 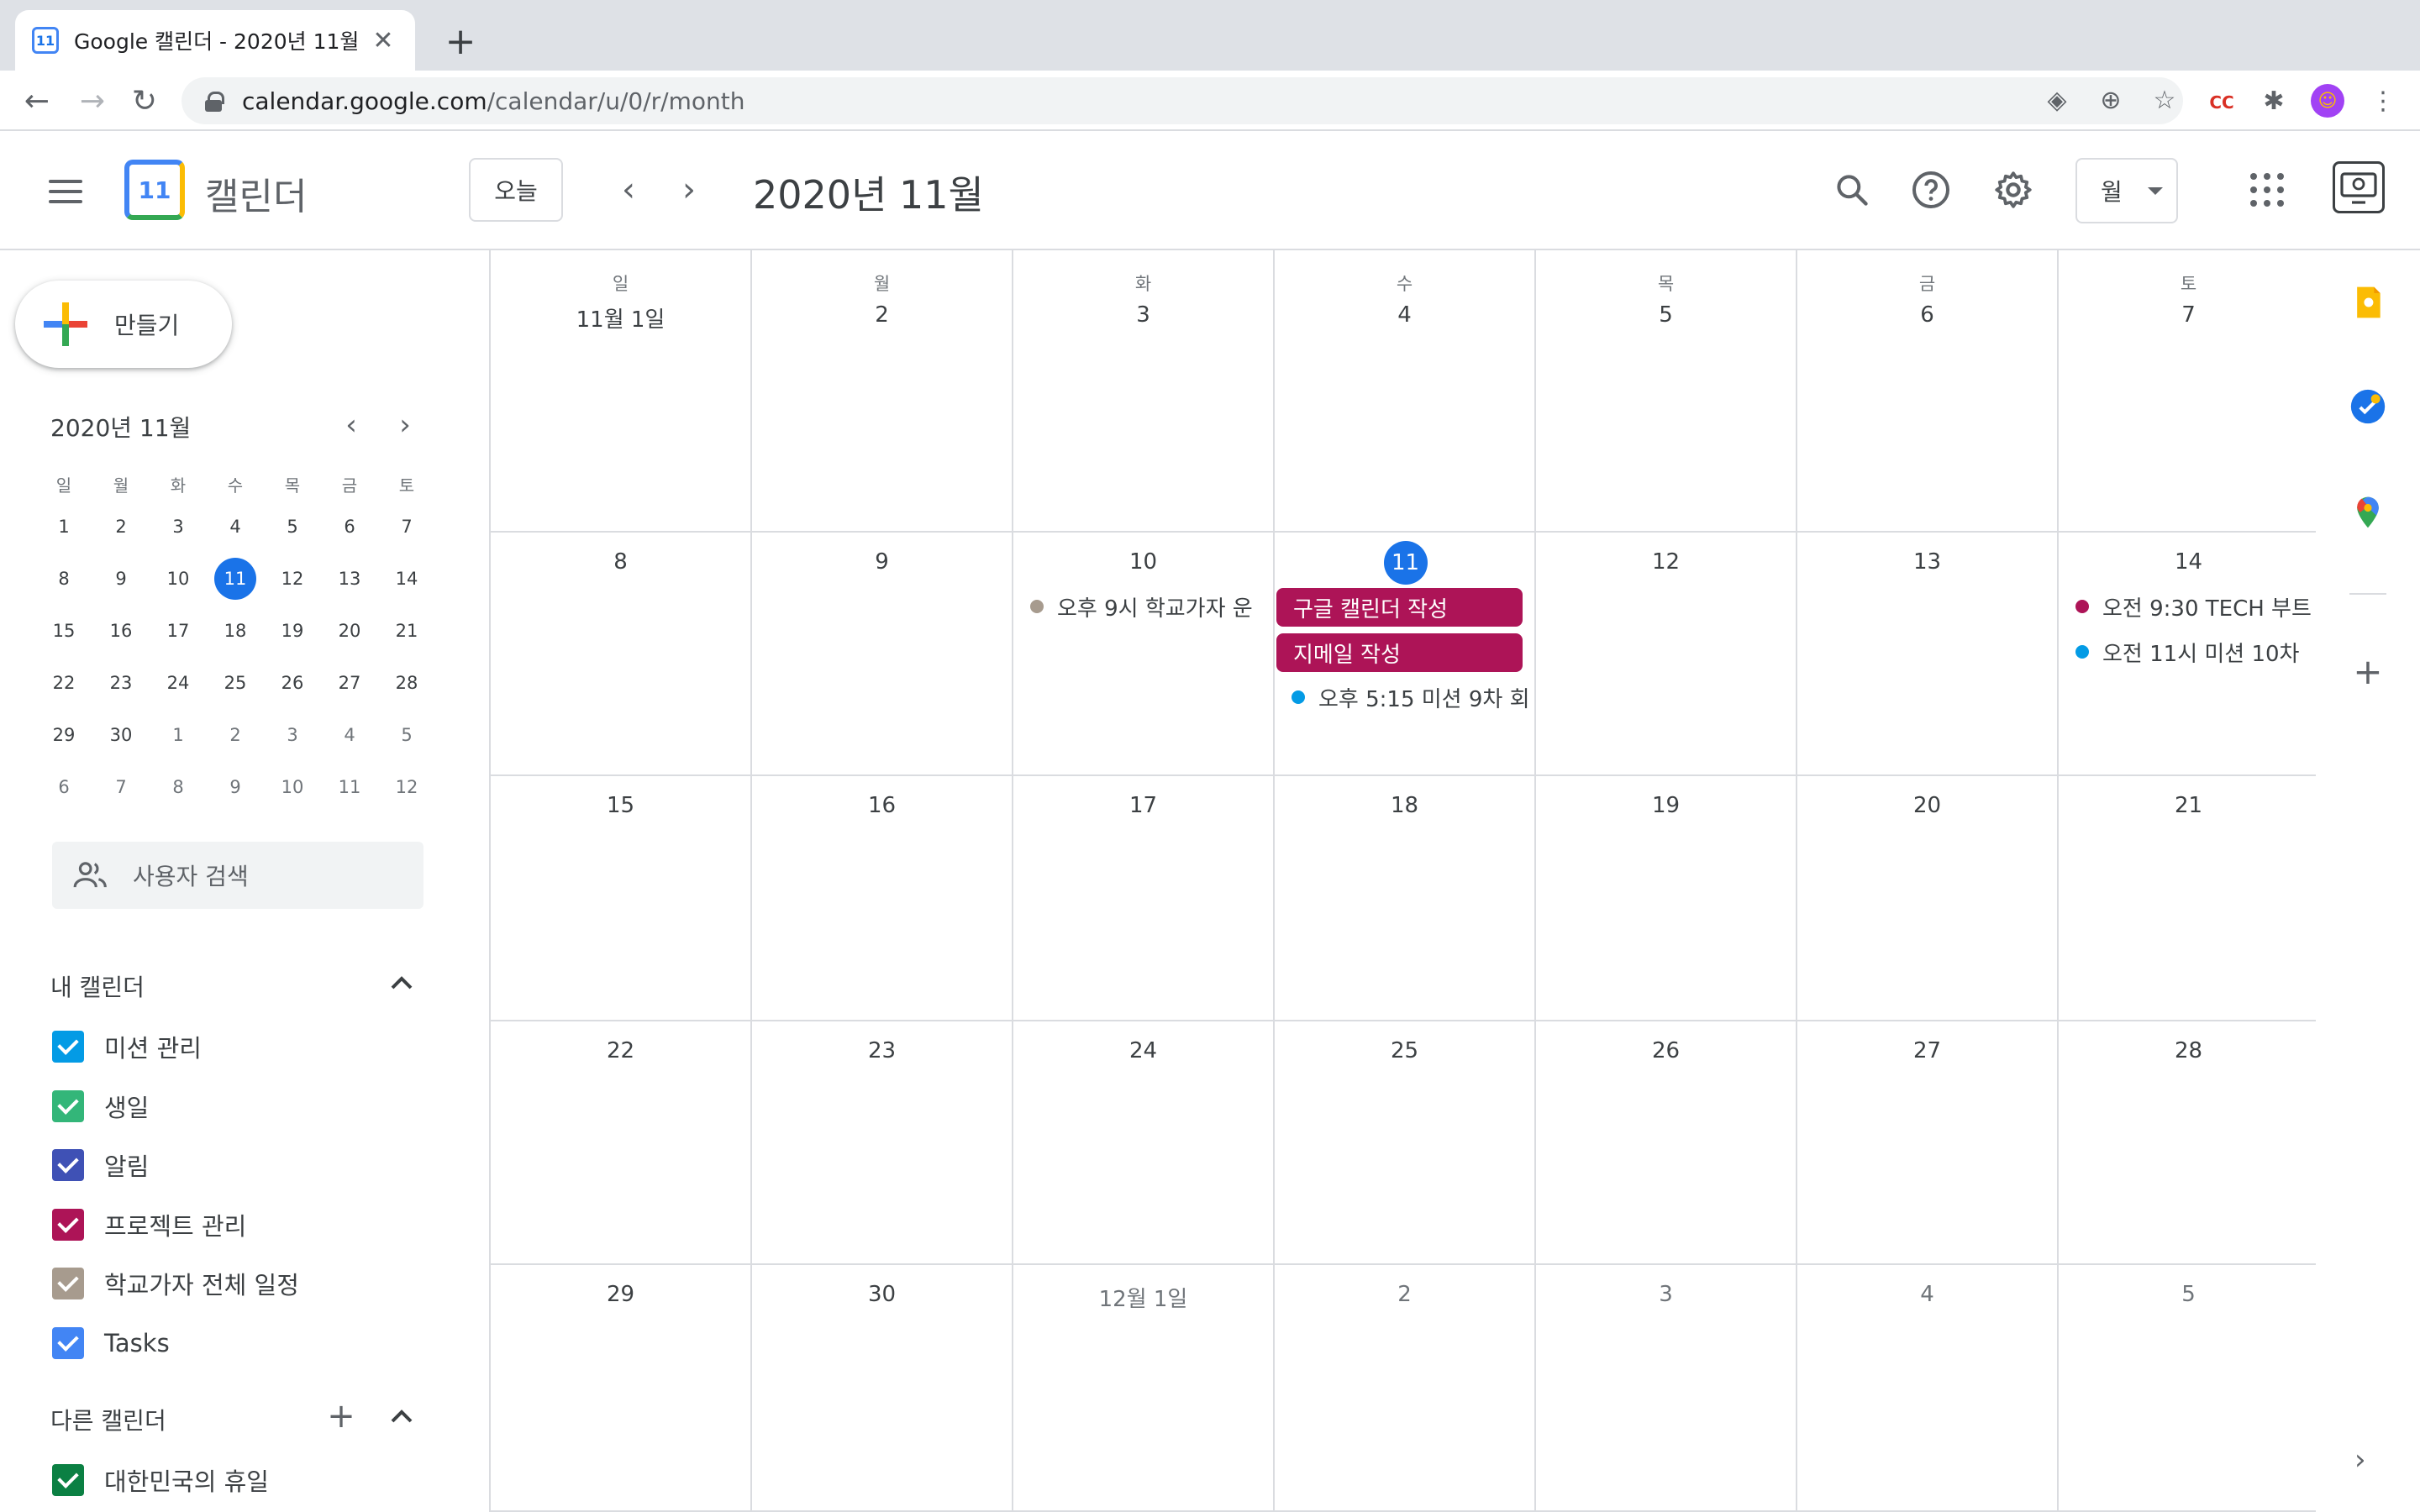 What do you see at coordinates (178, 683) in the screenshot?
I see `mini-day: 24` at bounding box center [178, 683].